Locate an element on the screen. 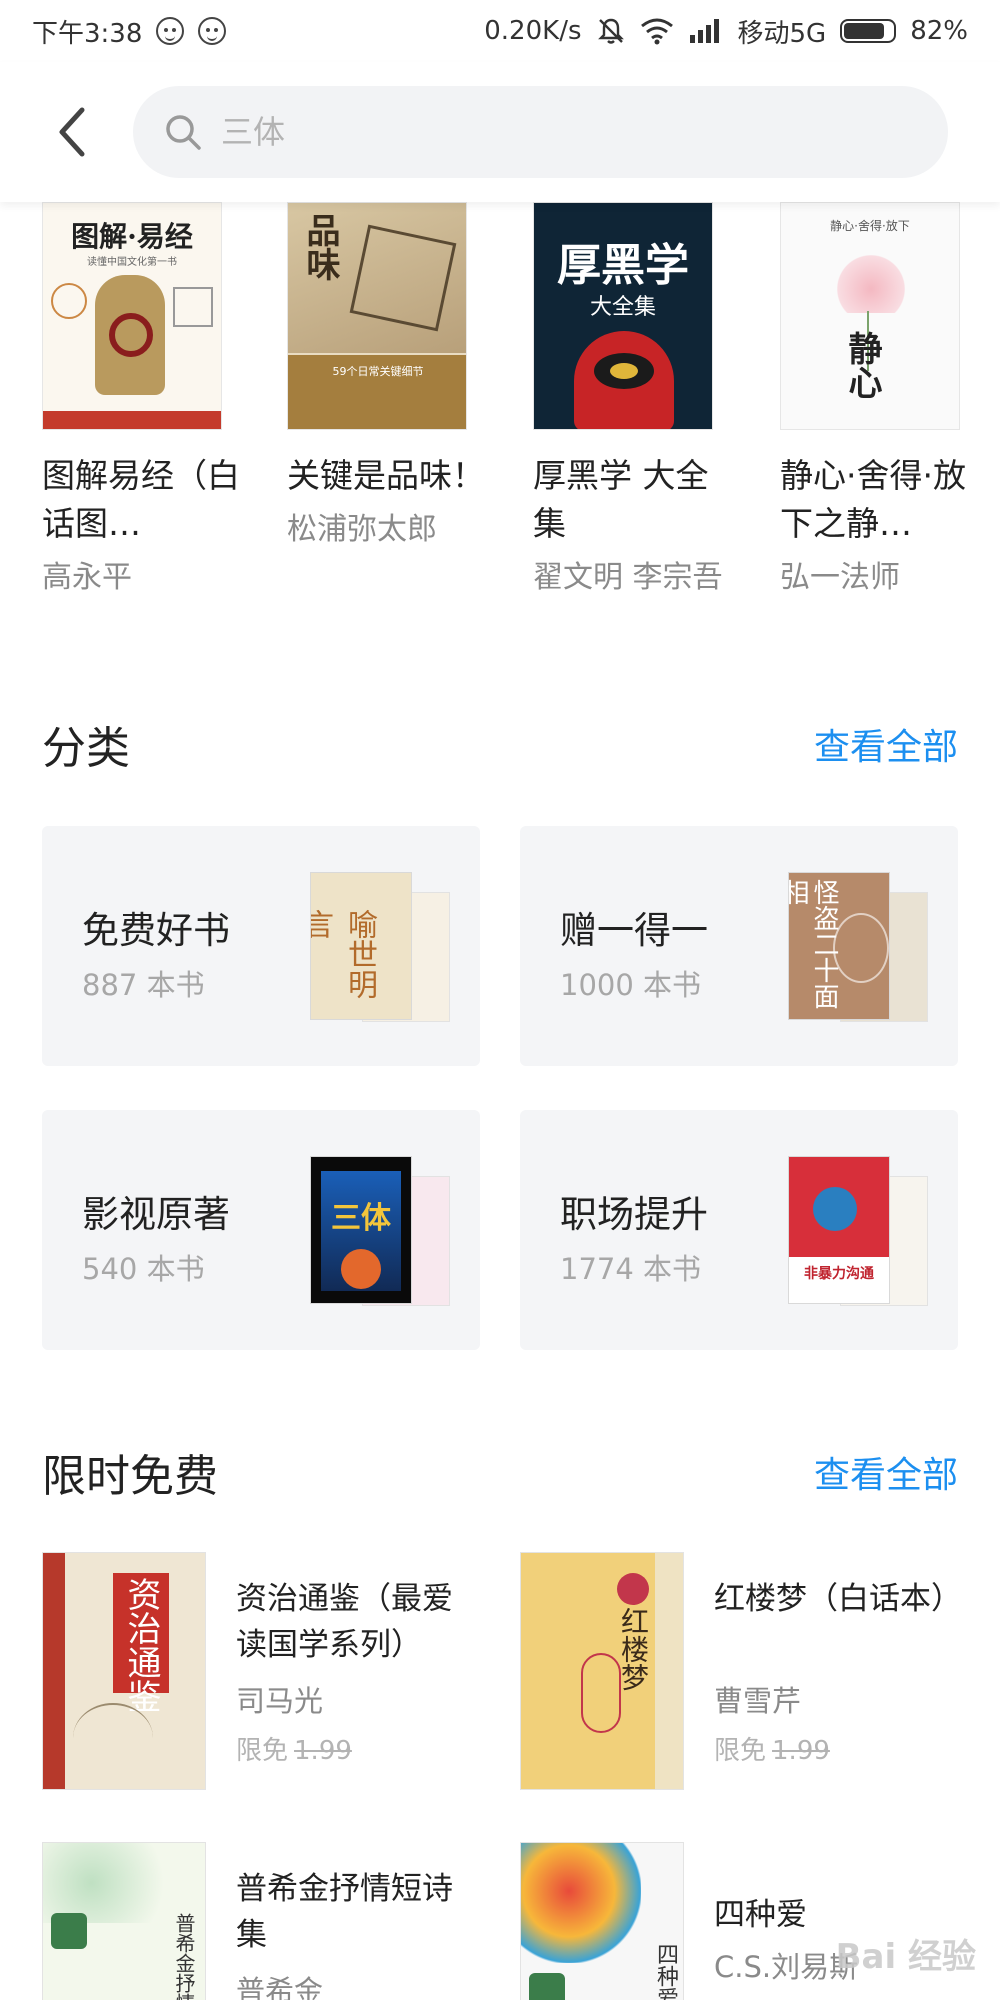 This screenshot has width=1000, height=2000. free-book-item: 普希金抒情短诗 普希金抒情短诗集 普希金 is located at coordinates (262, 1921).